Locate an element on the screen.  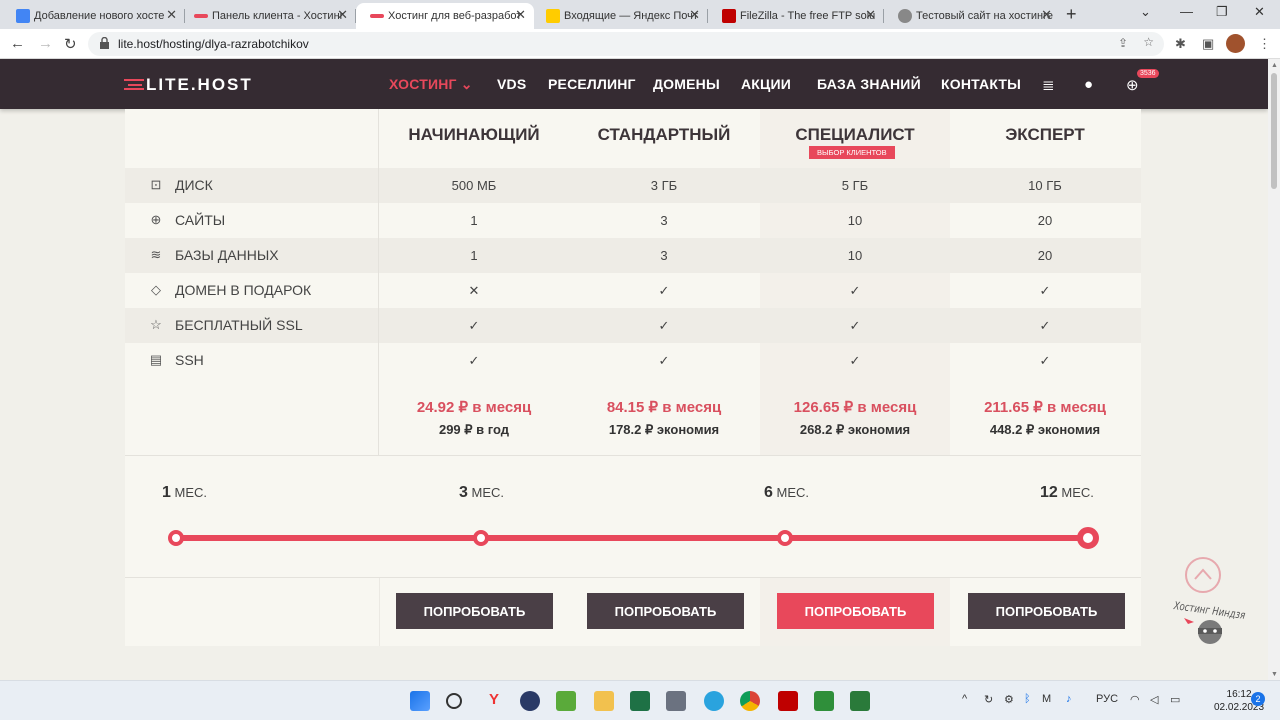
notification-count: 2 is located at coordinates (1258, 699).